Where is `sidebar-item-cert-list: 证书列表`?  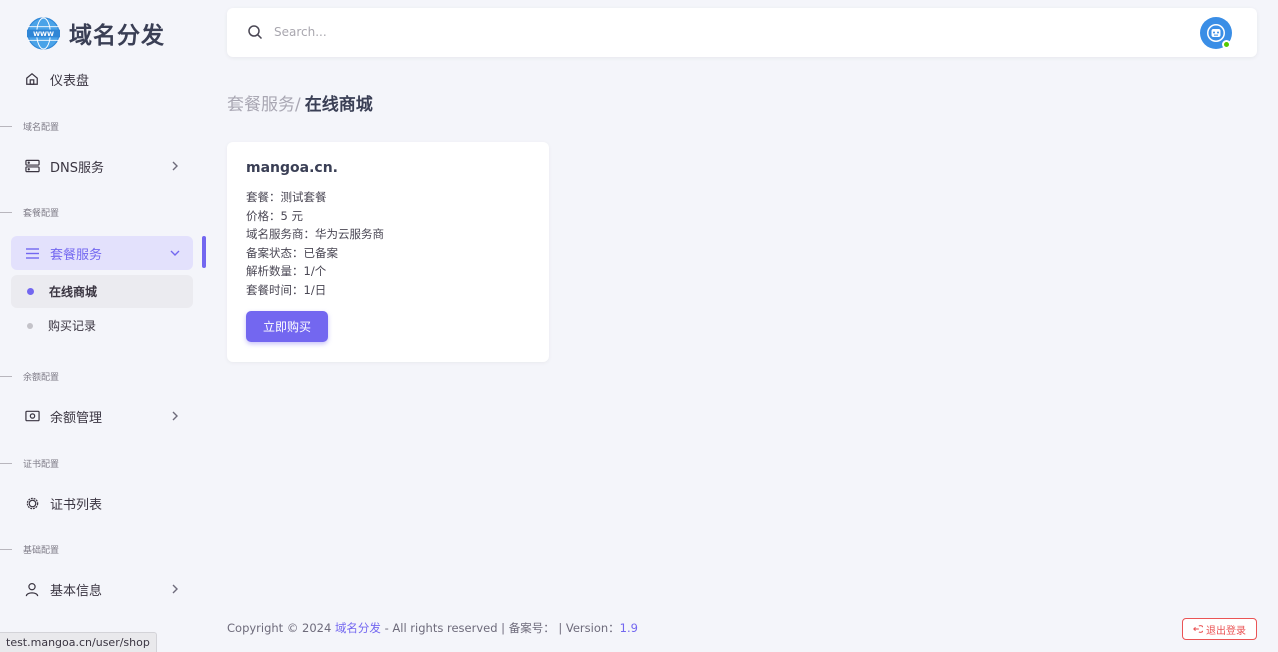 sidebar-item-cert-list: 证书列表 is located at coordinates (102, 503).